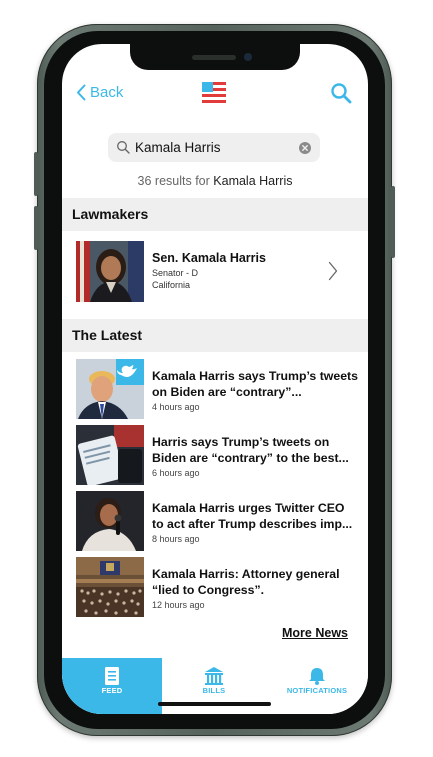 The width and height of the screenshot is (433, 757). Describe the element at coordinates (173, 181) in the screenshot. I see `results-prefix: 36 results for` at that location.